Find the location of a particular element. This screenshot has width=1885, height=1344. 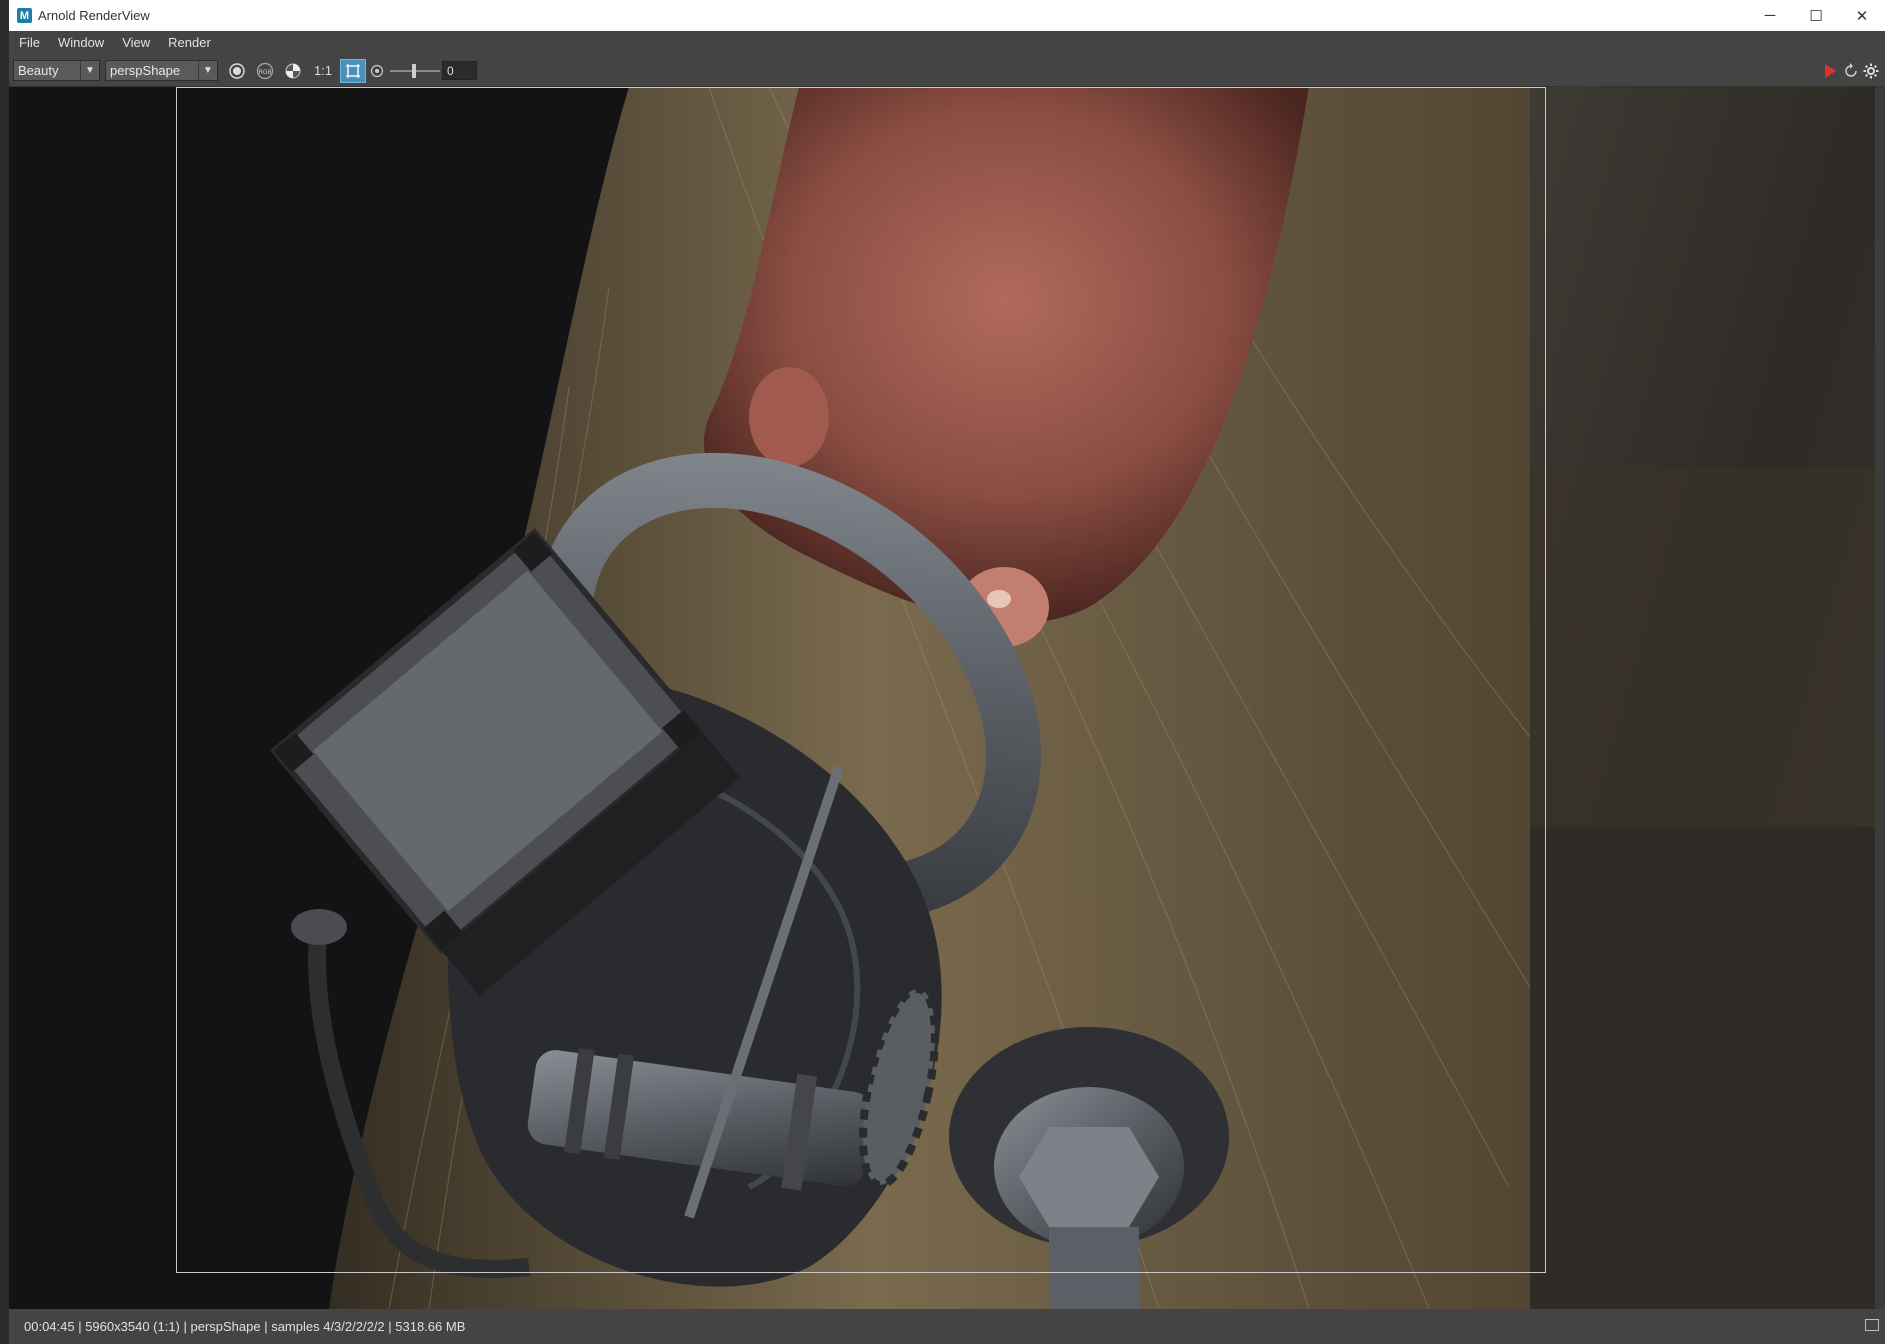

exposure-value-field: 0 is located at coordinates (459, 70).